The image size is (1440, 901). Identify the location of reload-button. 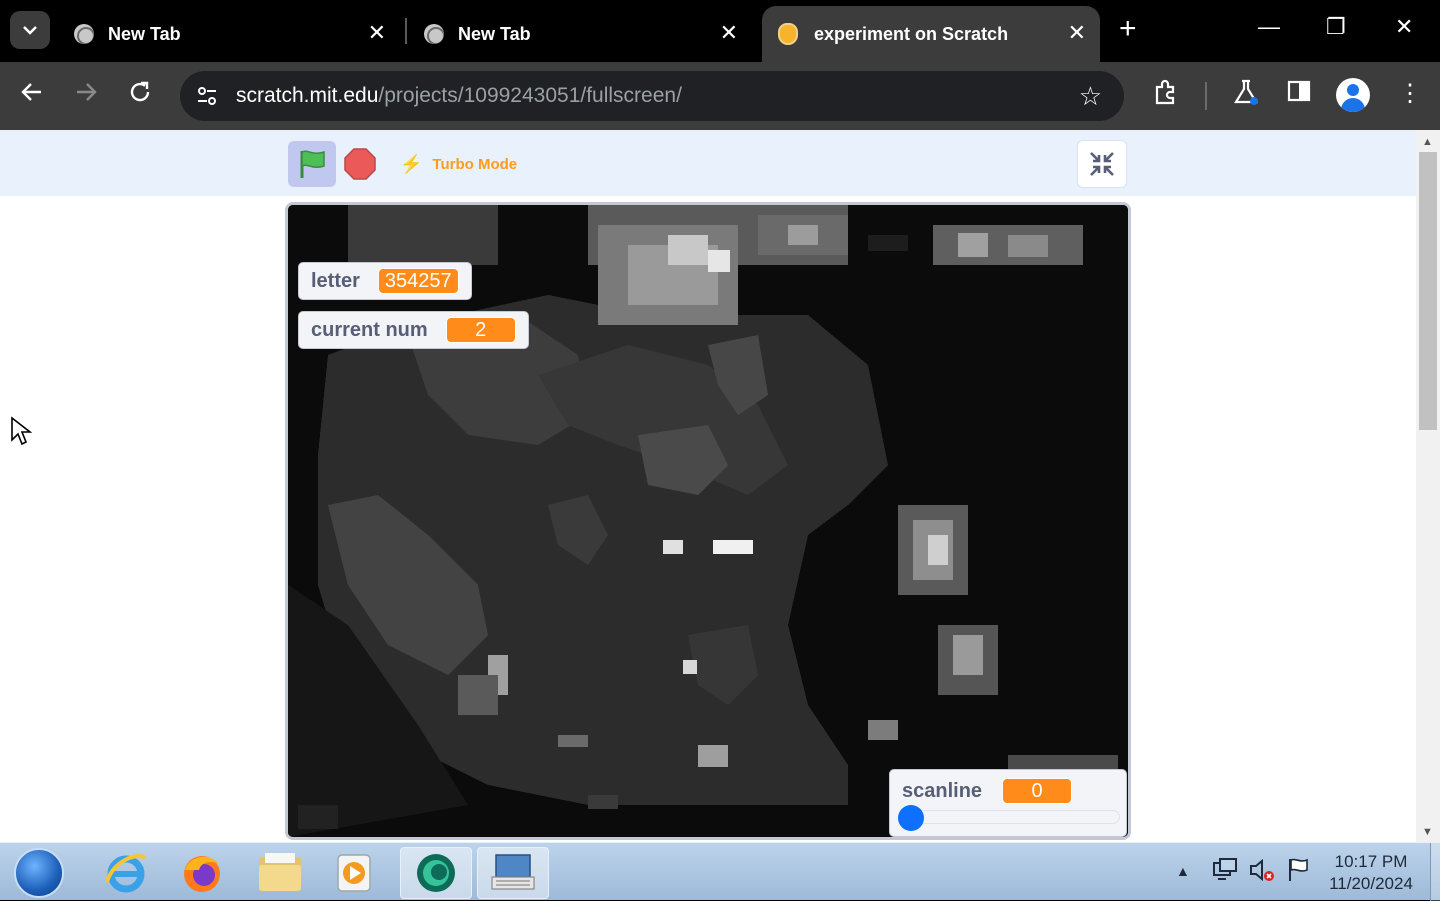
(140, 95).